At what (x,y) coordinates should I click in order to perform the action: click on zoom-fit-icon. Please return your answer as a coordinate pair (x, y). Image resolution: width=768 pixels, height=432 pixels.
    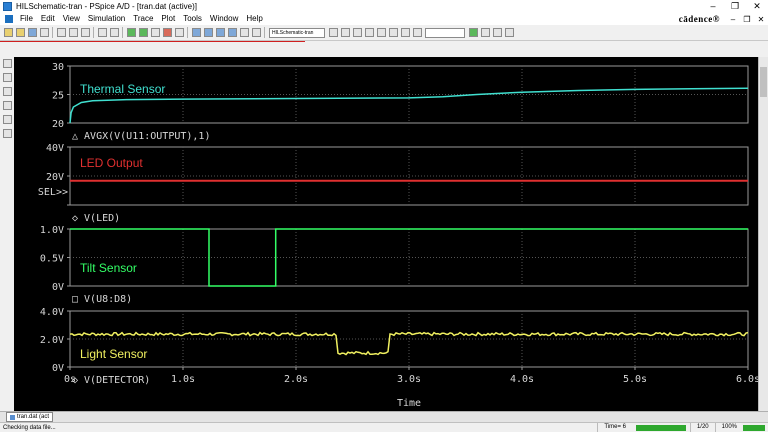
    Looking at the image, I should click on (232, 32).